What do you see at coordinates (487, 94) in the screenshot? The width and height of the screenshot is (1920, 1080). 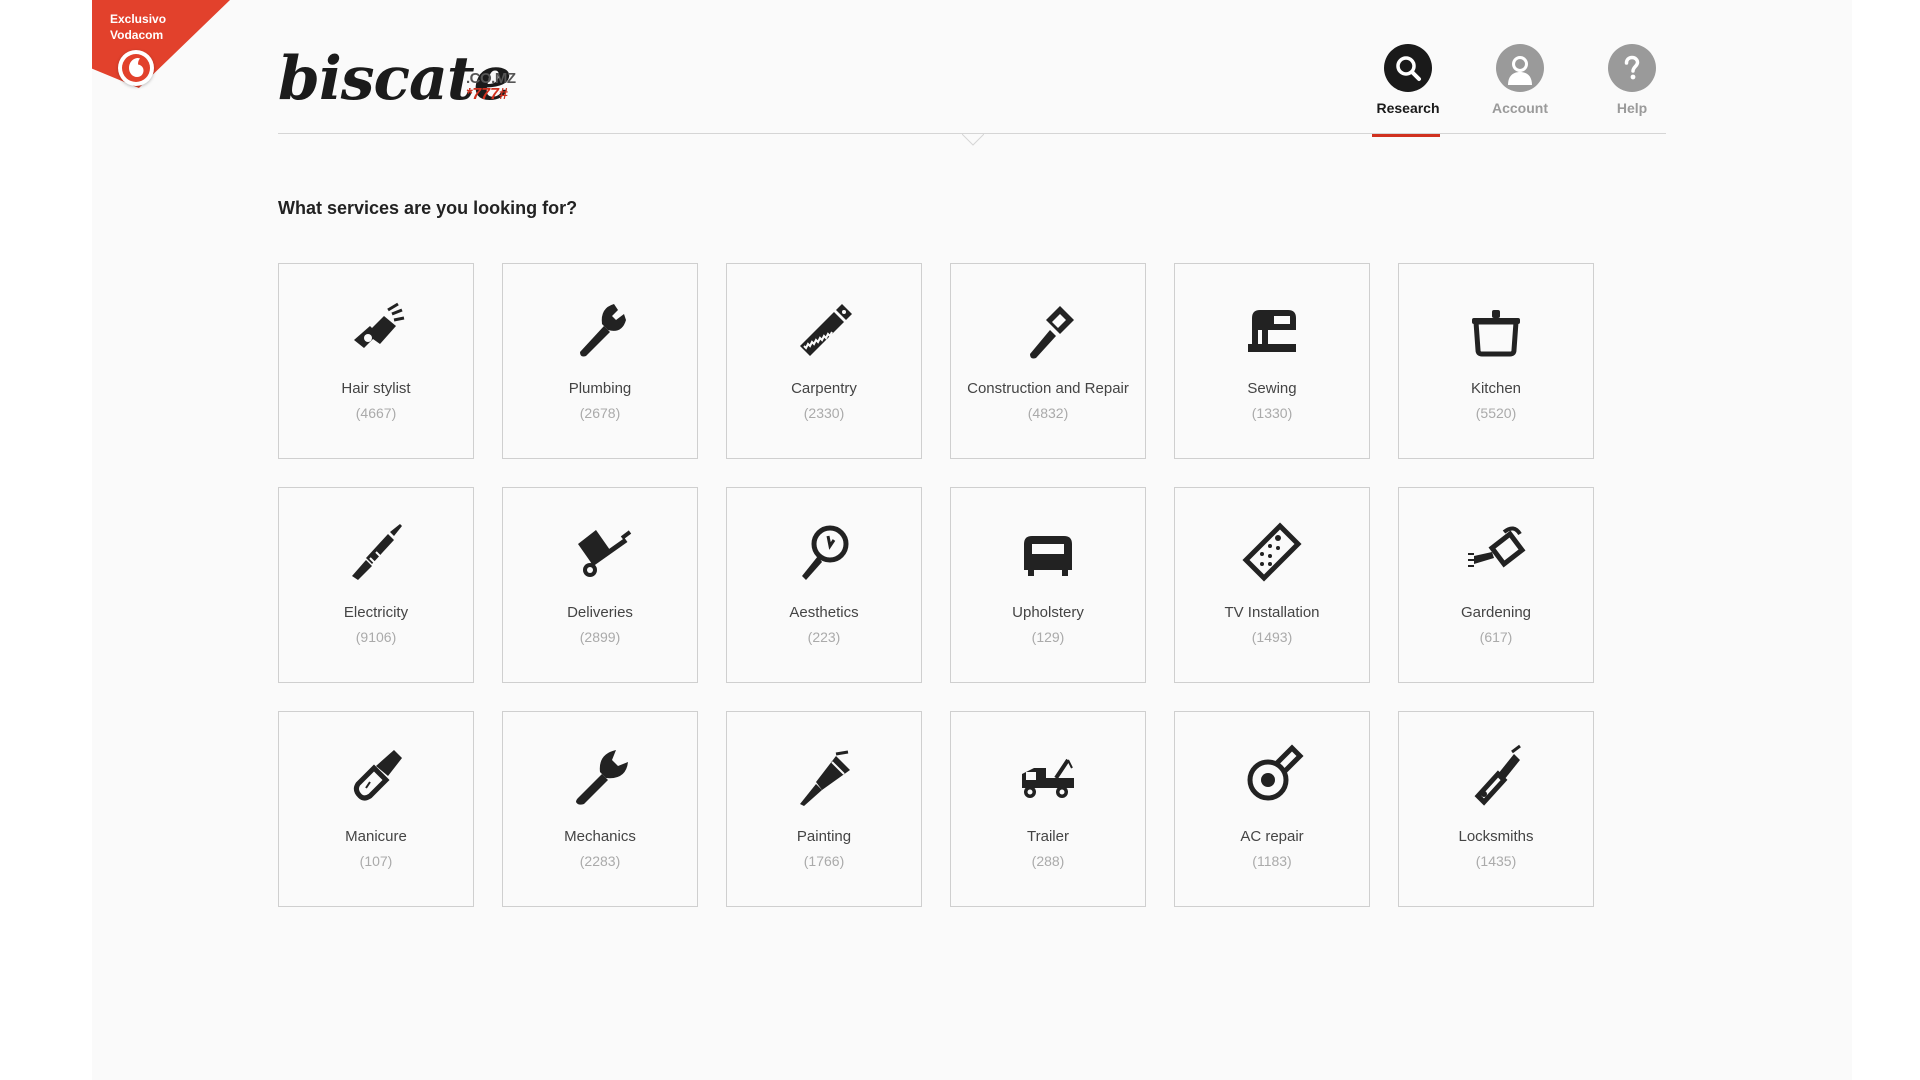 I see `brand-ussd-code: *777#` at bounding box center [487, 94].